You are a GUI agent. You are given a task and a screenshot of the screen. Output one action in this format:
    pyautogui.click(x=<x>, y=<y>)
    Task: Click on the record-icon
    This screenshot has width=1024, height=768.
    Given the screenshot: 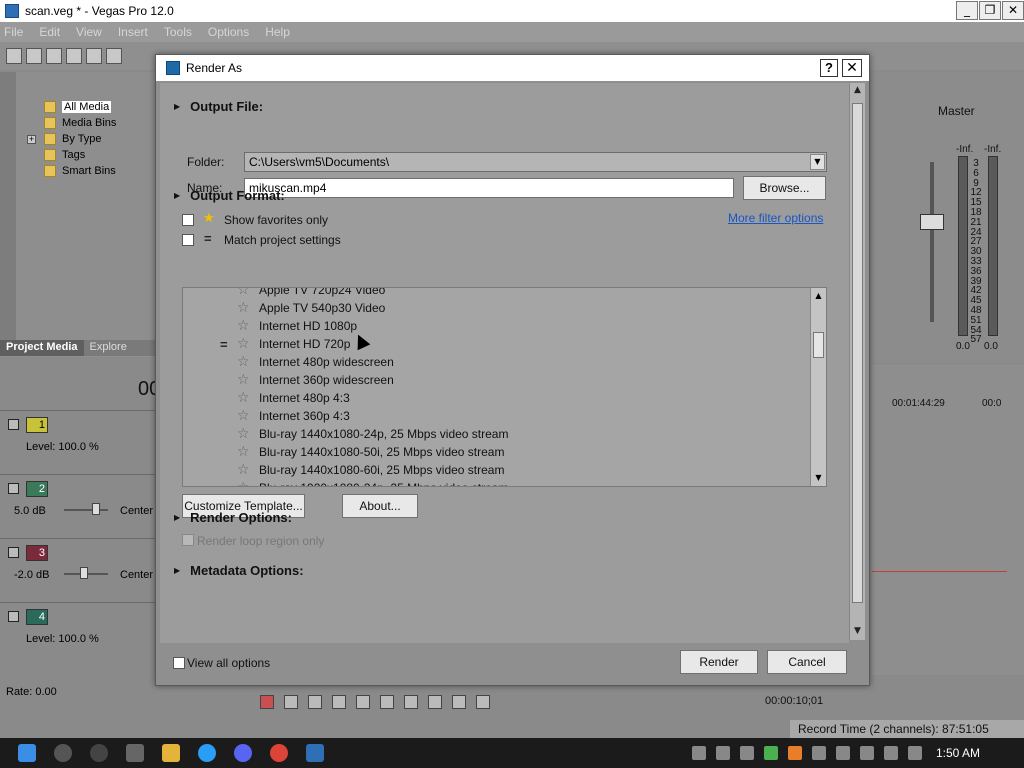 What is the action you would take?
    pyautogui.click(x=267, y=702)
    